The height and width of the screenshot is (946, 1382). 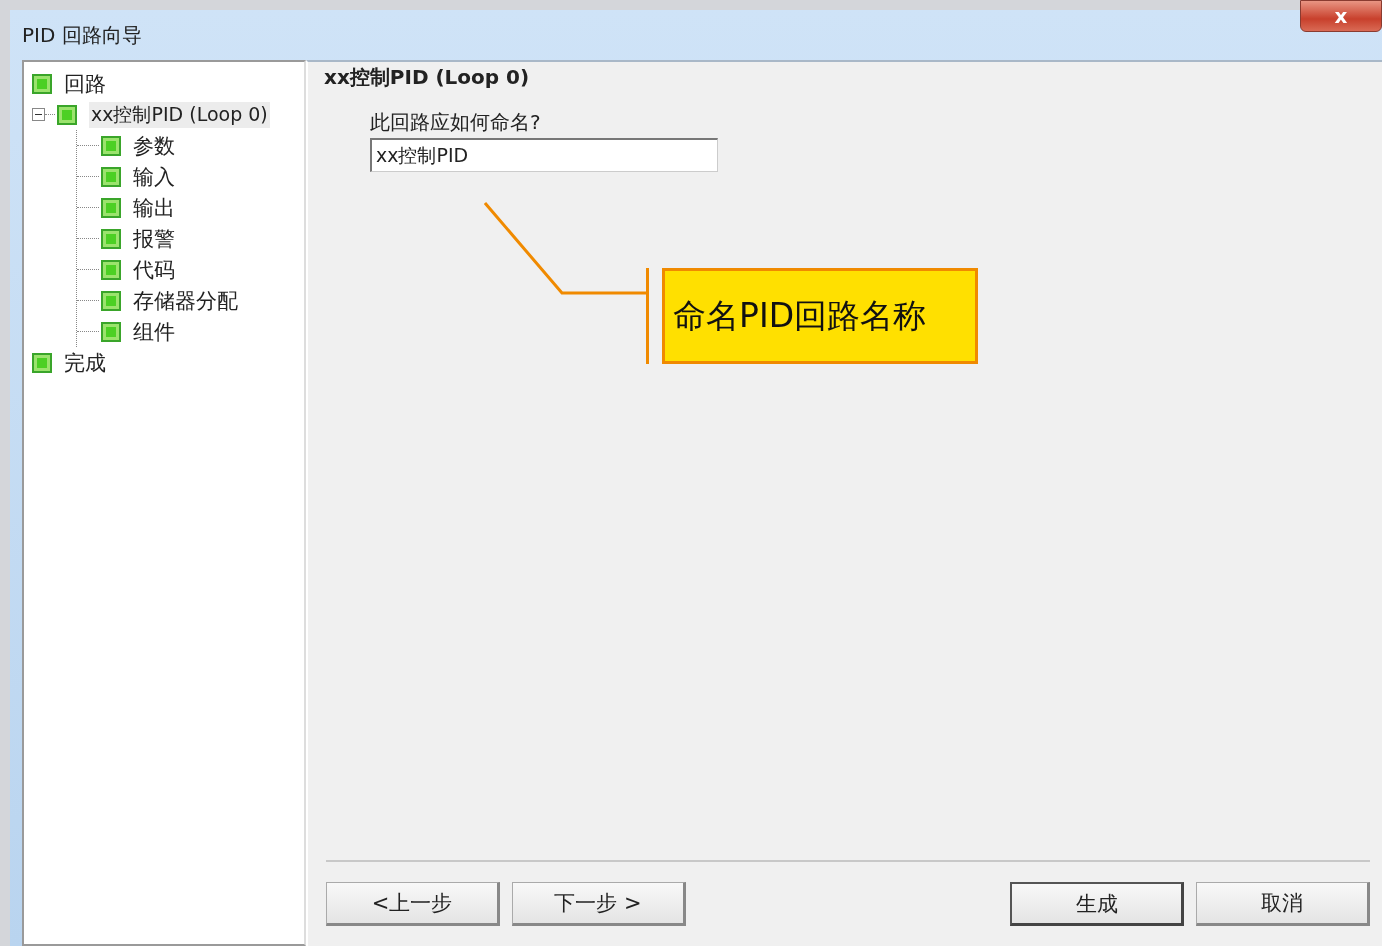 I want to click on tree-item: 输入, so click(x=154, y=176).